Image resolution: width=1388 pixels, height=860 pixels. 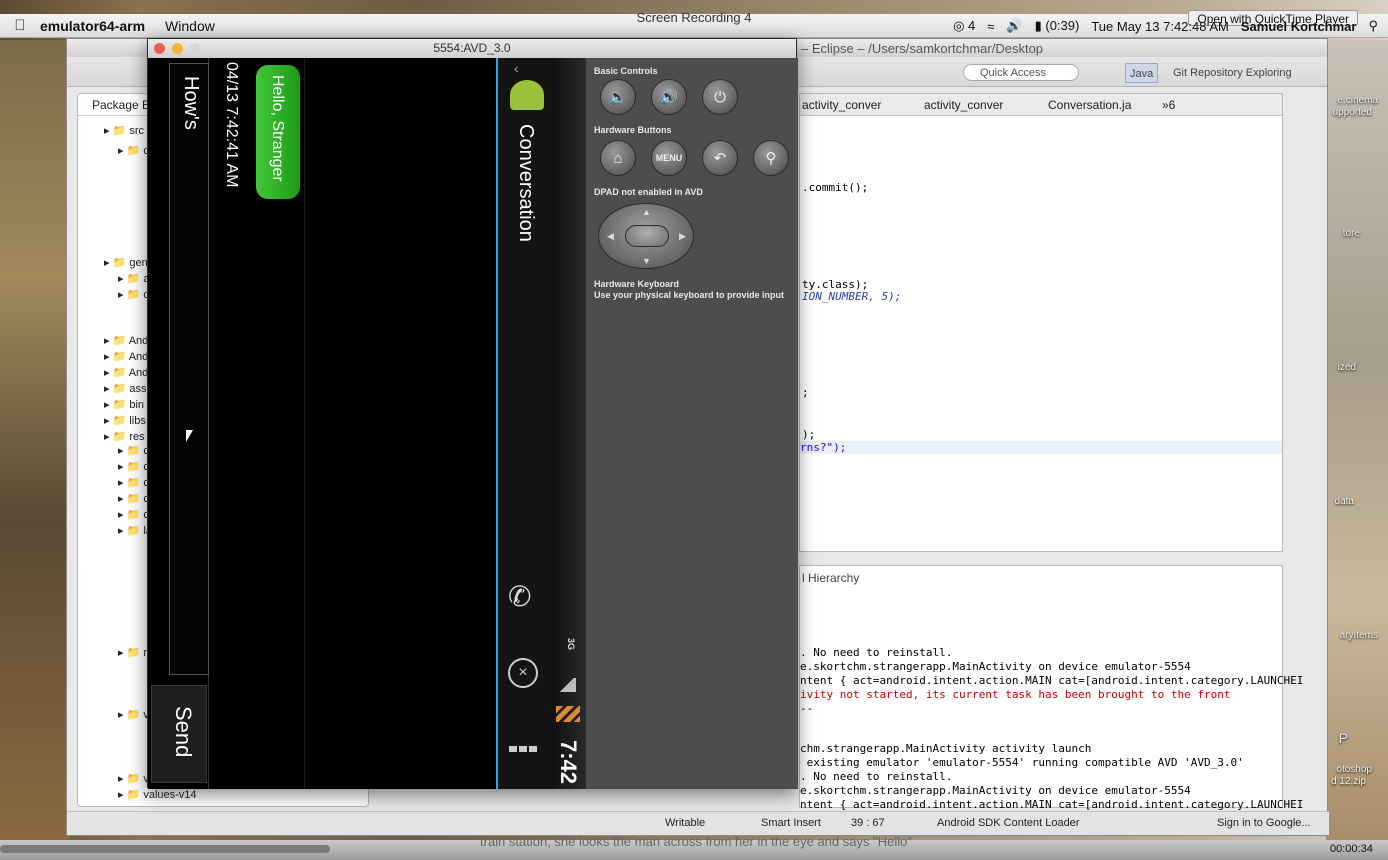 What do you see at coordinates (165, 849) in the screenshot?
I see `video-progress-bar` at bounding box center [165, 849].